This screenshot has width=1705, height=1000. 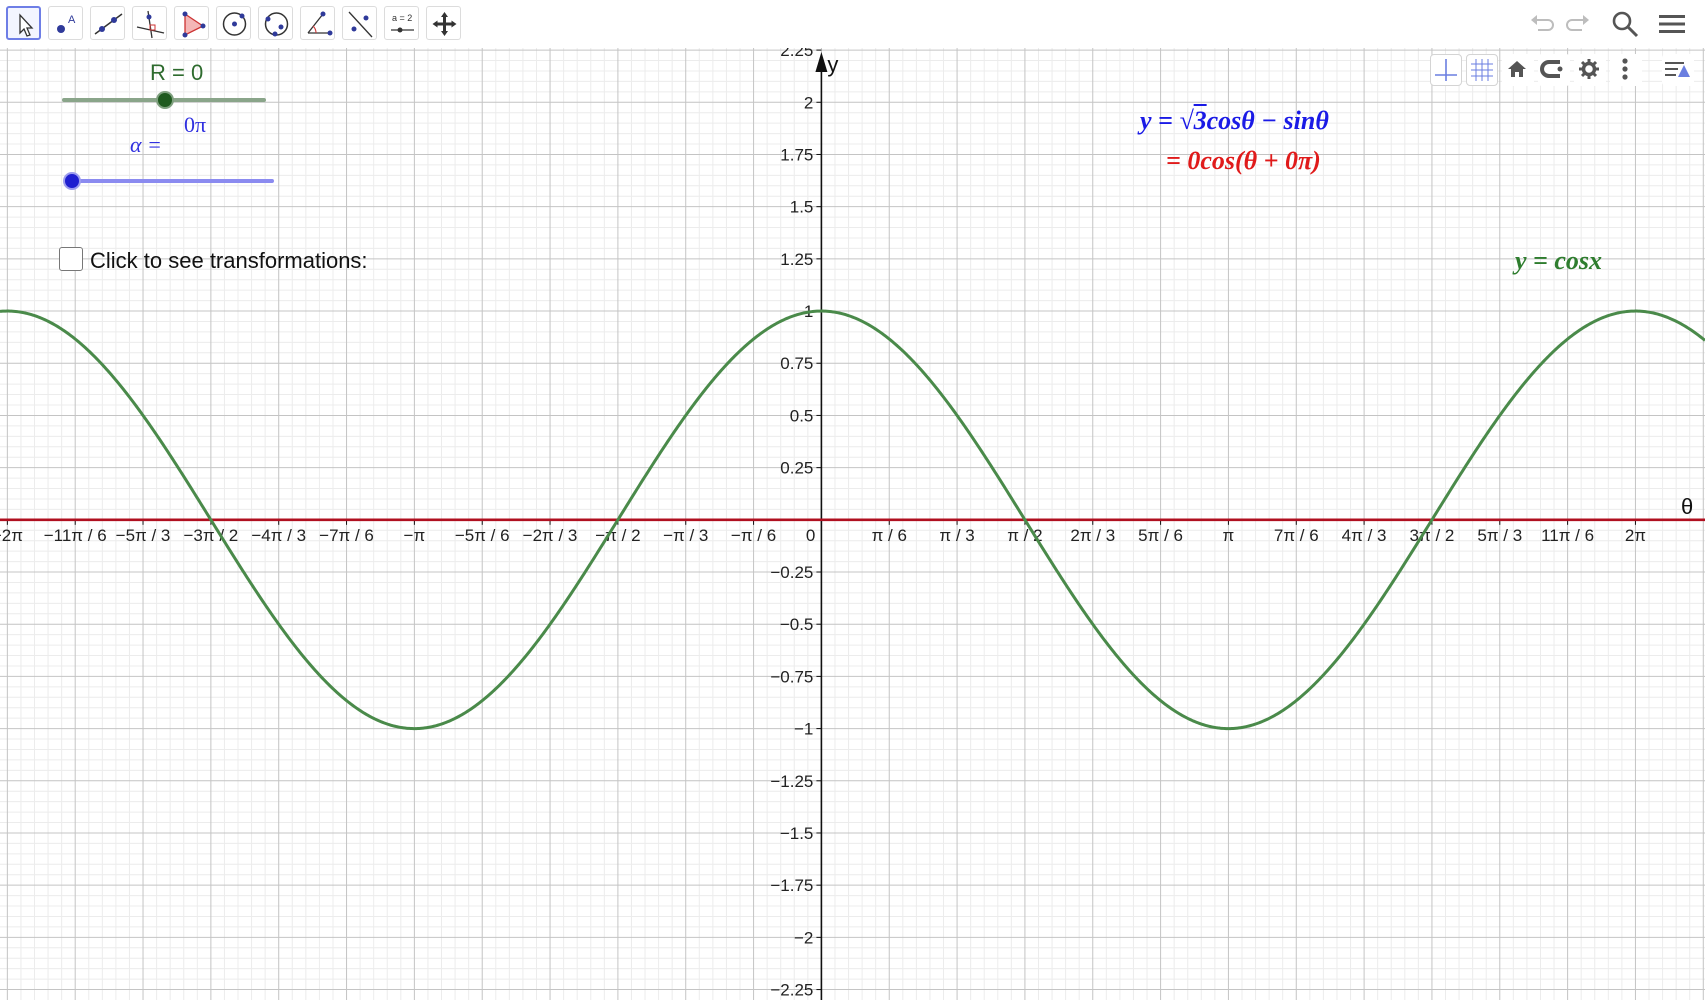 I want to click on x-tick-label: −π, so click(x=415, y=535).